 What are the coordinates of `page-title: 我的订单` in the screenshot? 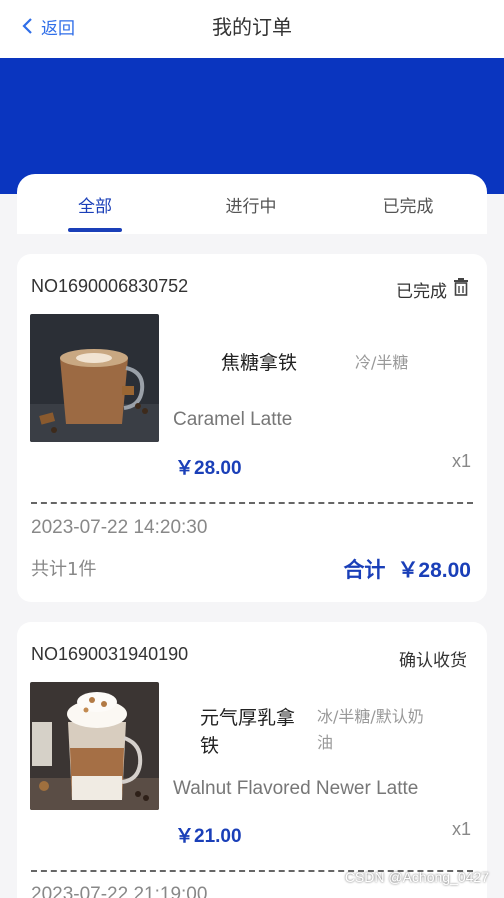 It's located at (252, 27).